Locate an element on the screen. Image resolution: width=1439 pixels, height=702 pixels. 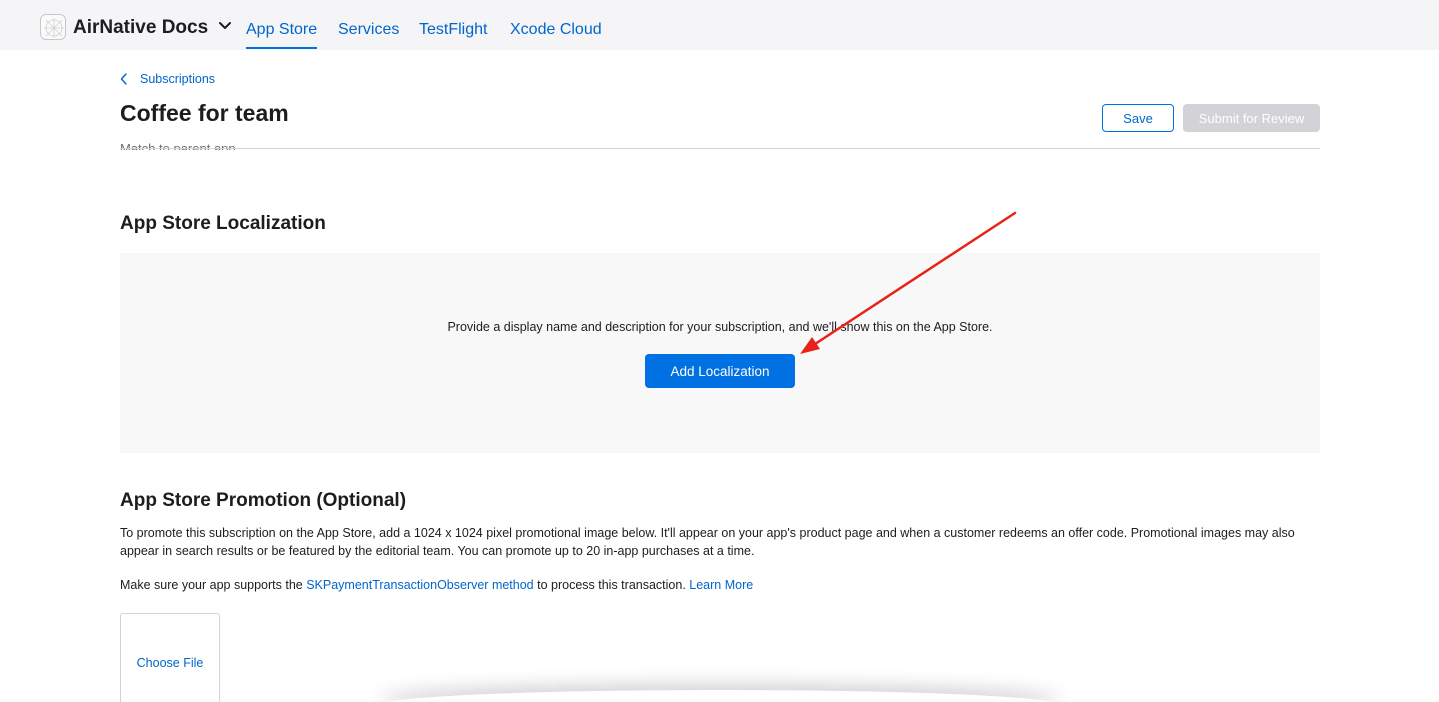
tab-app-store: App Store is located at coordinates (282, 35).